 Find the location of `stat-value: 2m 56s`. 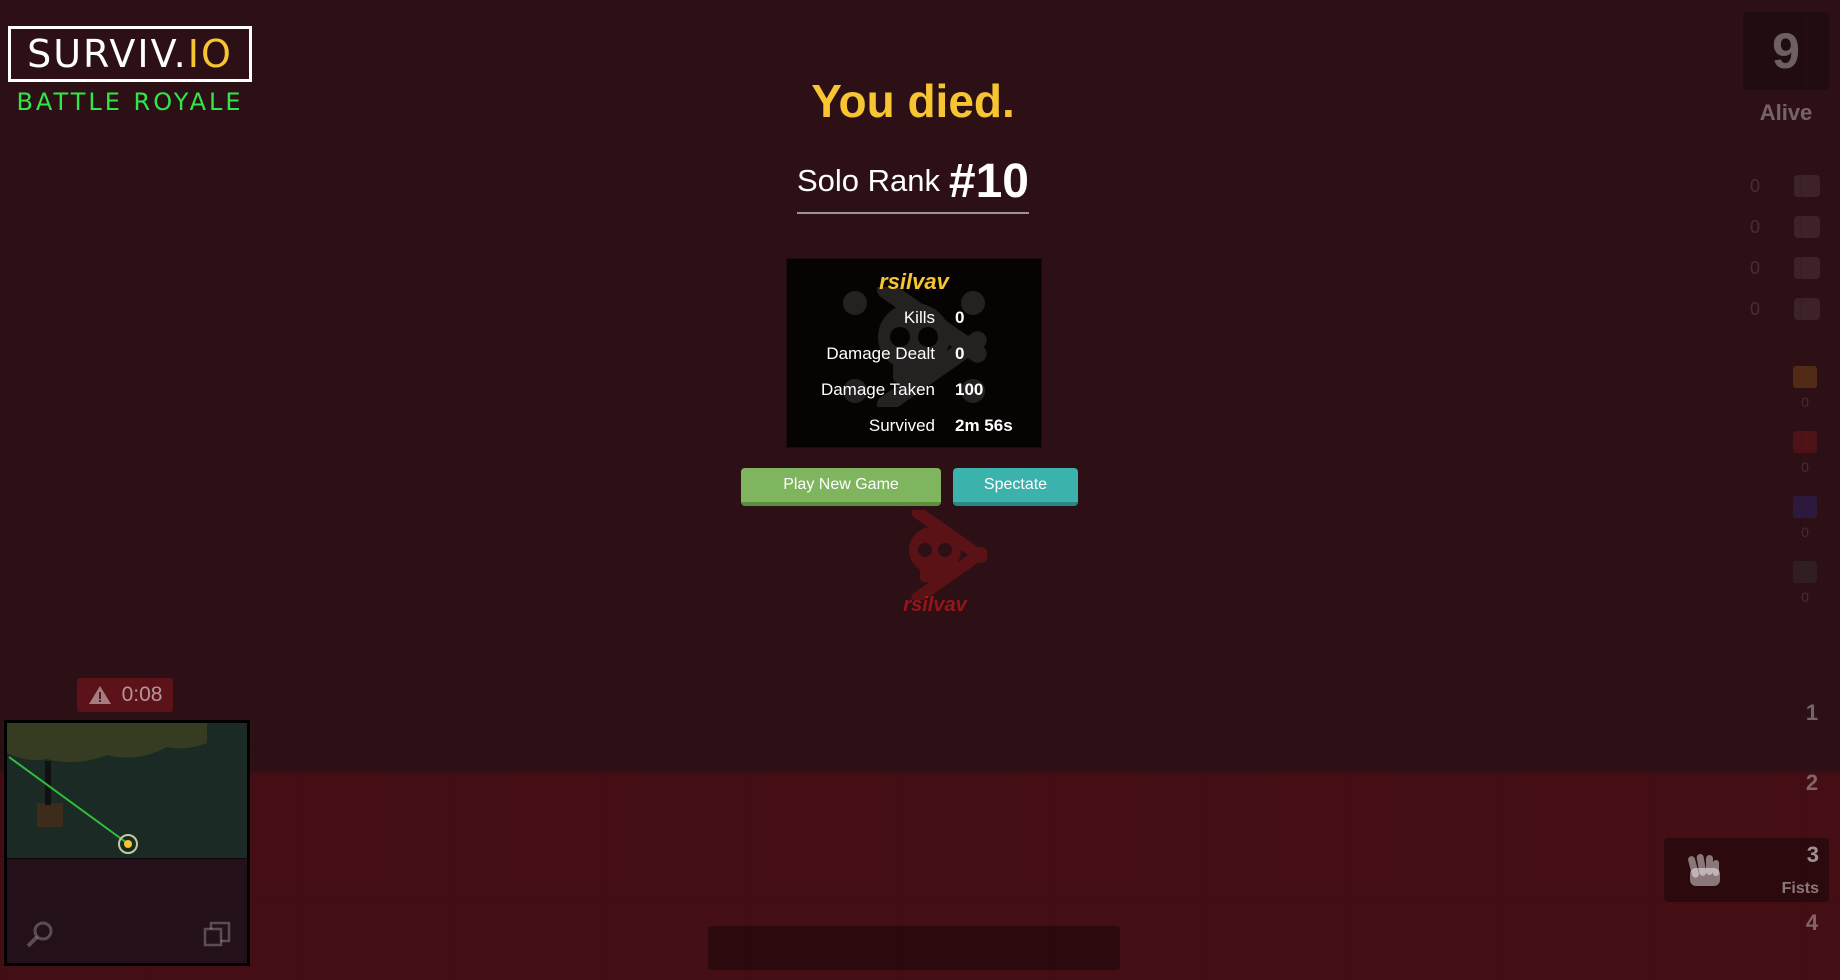

stat-value: 2m 56s is located at coordinates (984, 425).